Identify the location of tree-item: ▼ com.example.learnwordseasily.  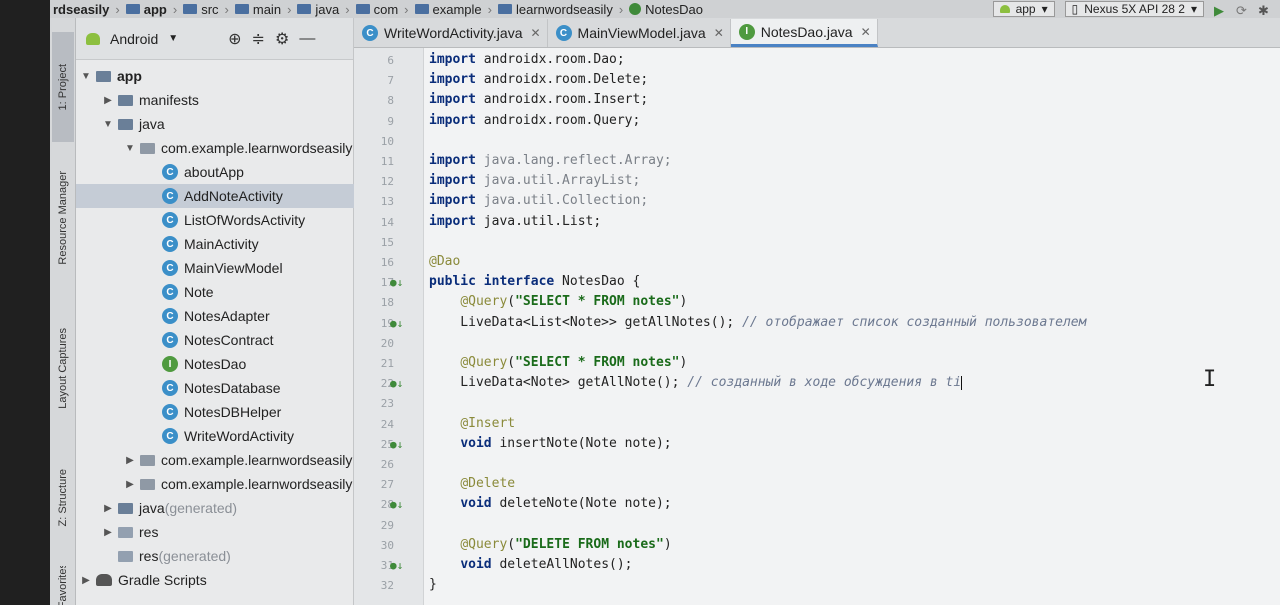
(215, 148).